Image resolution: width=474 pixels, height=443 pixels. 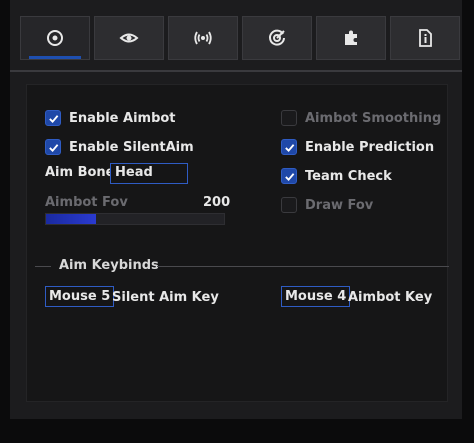 What do you see at coordinates (80, 296) in the screenshot?
I see `silent-aim-key-button: Mouse 5` at bounding box center [80, 296].